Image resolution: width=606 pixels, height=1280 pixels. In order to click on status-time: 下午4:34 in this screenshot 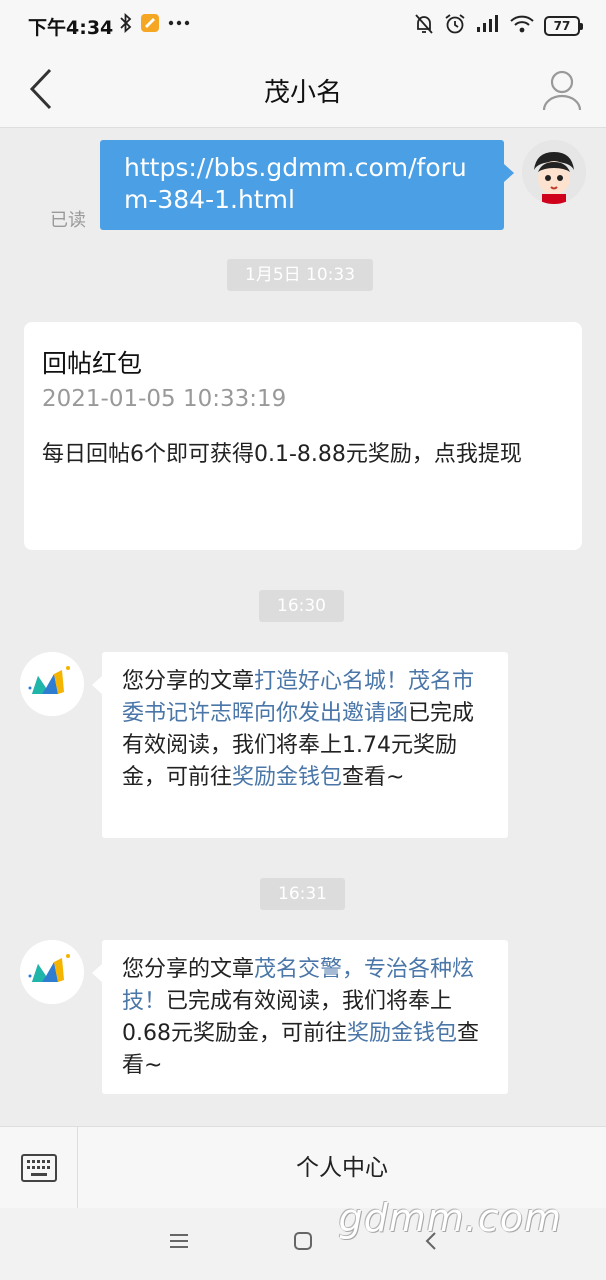, I will do `click(71, 28)`.